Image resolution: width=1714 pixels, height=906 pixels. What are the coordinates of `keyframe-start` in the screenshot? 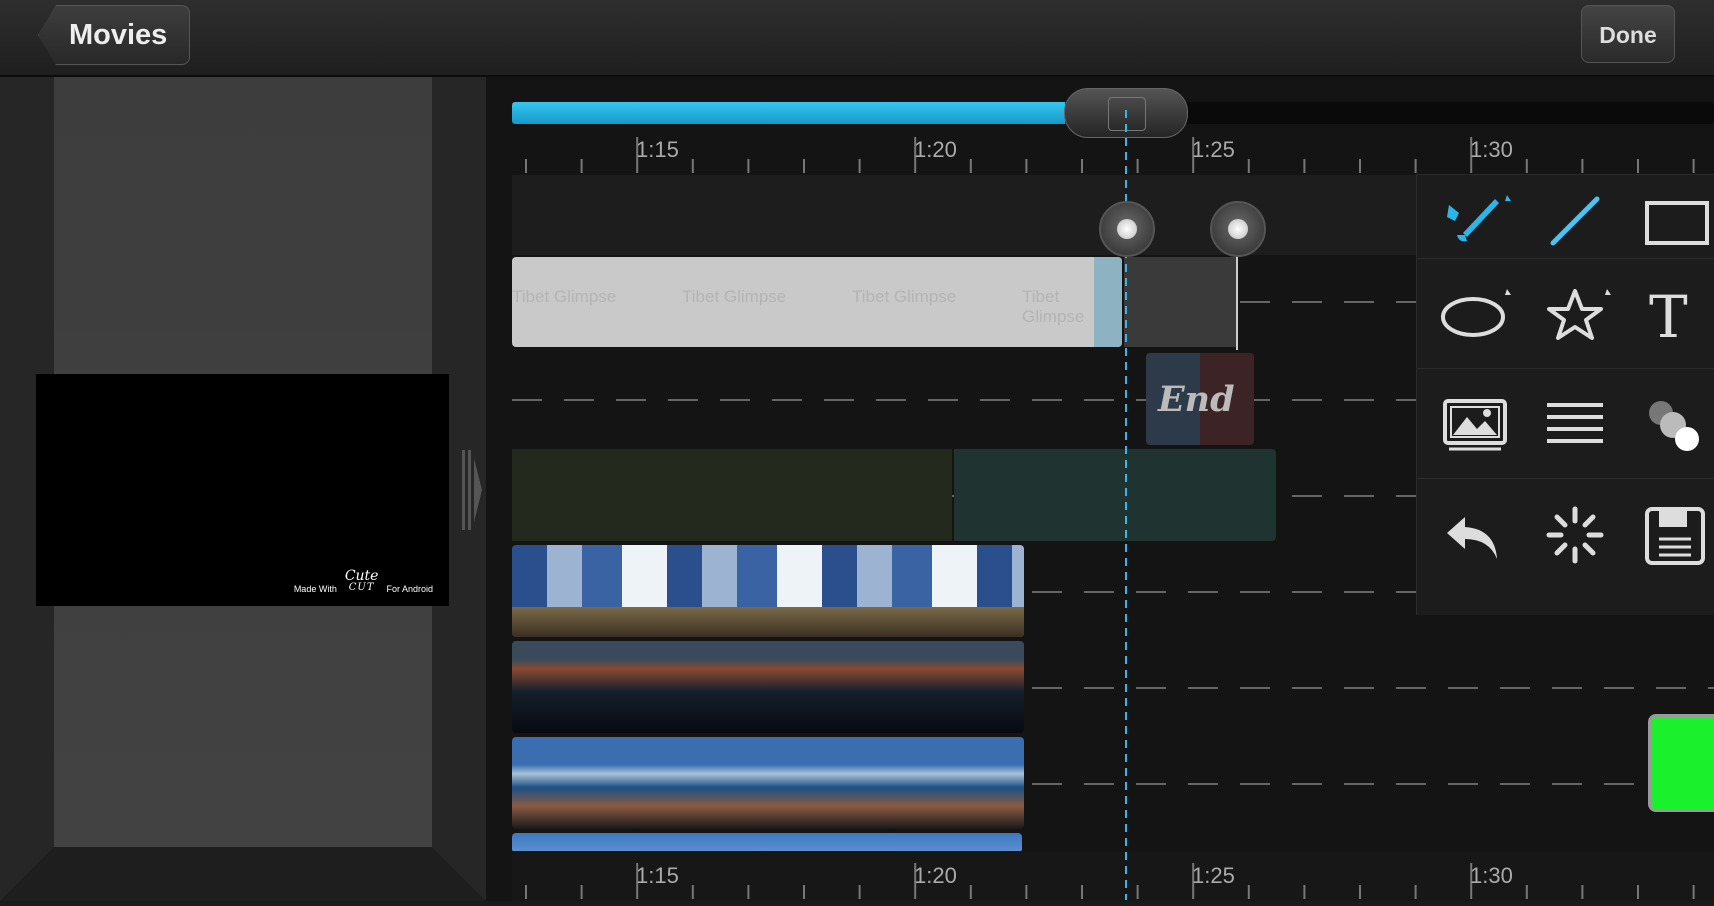 It's located at (1127, 229).